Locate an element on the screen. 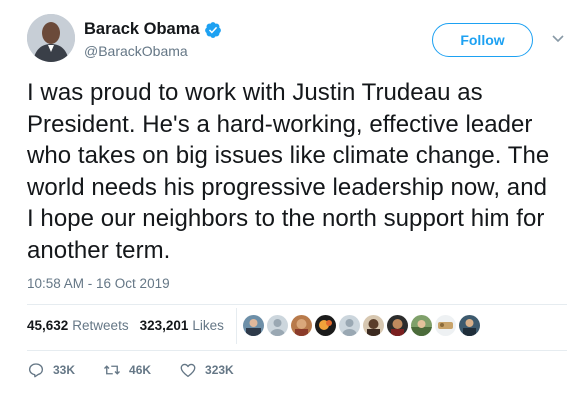 The width and height of the screenshot is (583, 400). likes-count: 323,201 is located at coordinates (164, 325).